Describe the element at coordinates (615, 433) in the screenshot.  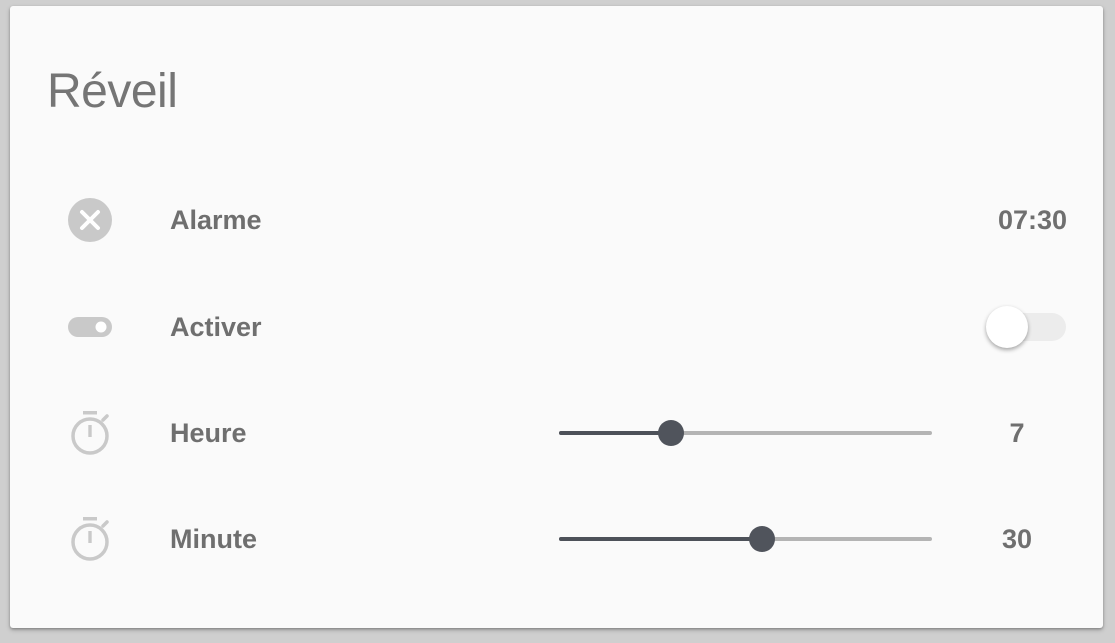
I see `hour-slider-fill` at that location.